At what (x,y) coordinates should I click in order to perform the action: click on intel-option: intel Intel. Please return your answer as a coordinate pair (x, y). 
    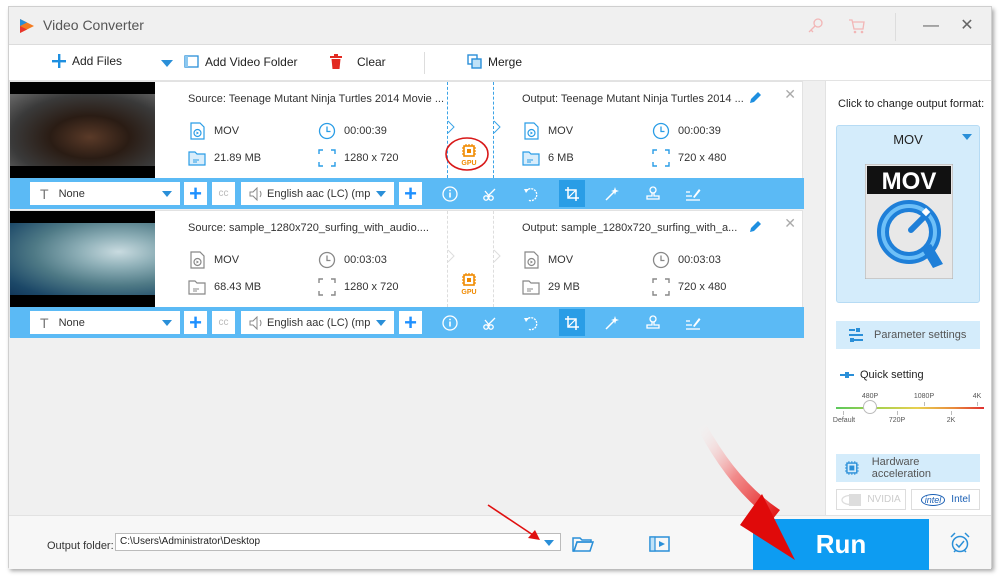
    Looking at the image, I should click on (945, 499).